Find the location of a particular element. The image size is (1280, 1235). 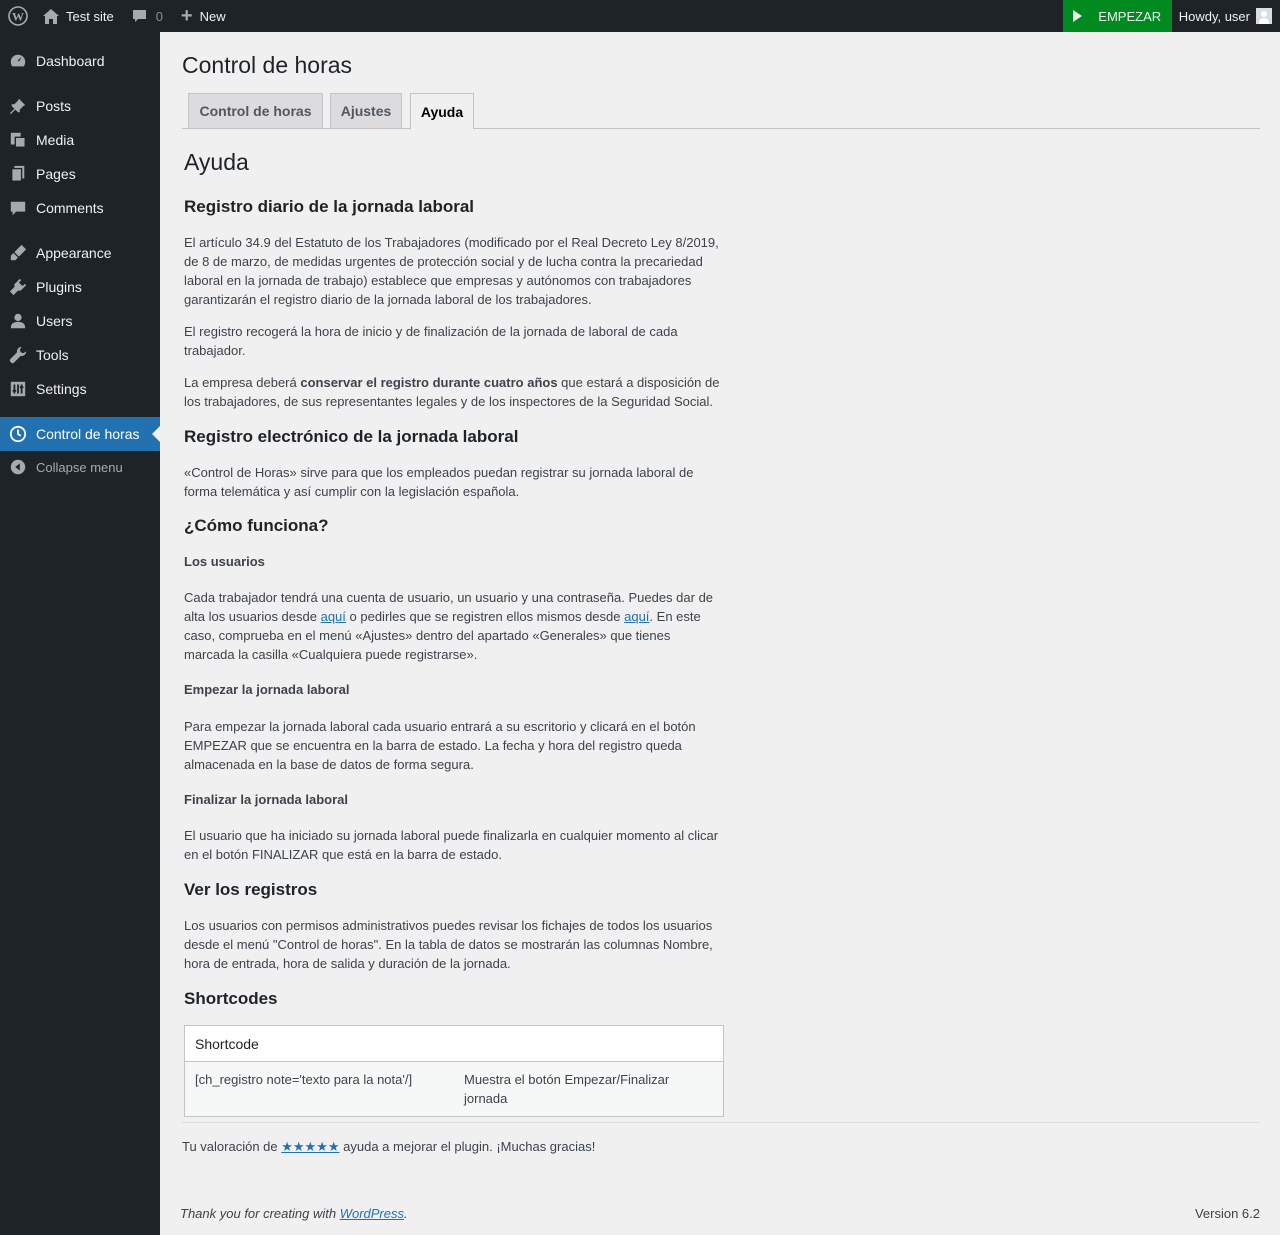

sidebar-item-settings: Settings is located at coordinates (80, 389).